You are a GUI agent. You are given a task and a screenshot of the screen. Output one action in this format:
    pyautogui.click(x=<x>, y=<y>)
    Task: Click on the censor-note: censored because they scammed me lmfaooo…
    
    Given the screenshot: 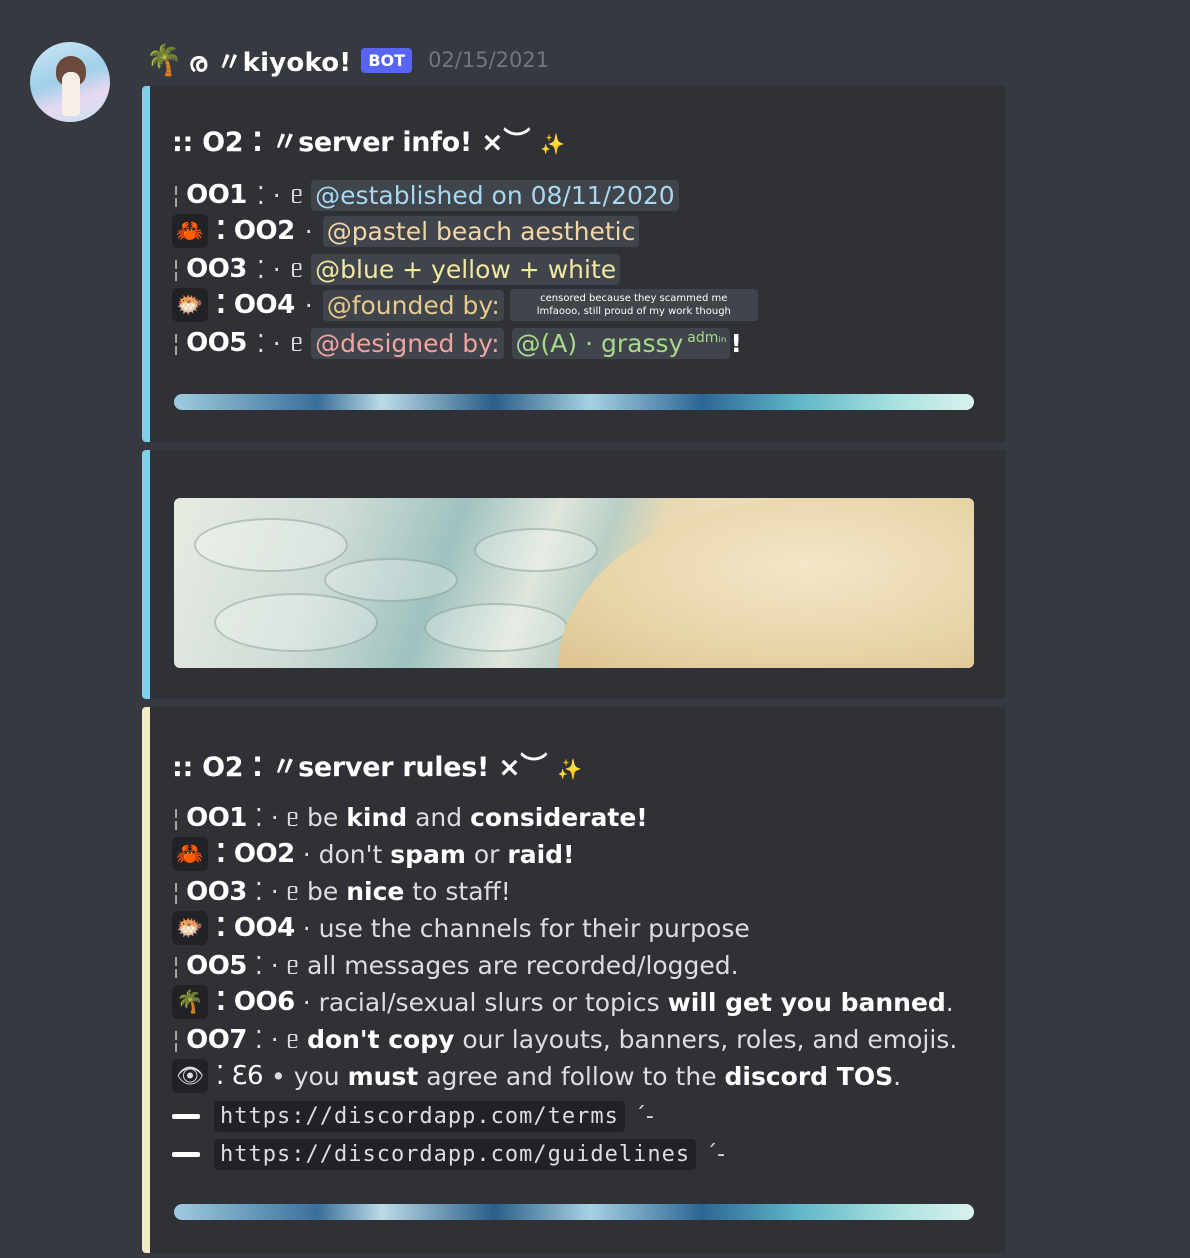 What is the action you would take?
    pyautogui.click(x=633, y=305)
    